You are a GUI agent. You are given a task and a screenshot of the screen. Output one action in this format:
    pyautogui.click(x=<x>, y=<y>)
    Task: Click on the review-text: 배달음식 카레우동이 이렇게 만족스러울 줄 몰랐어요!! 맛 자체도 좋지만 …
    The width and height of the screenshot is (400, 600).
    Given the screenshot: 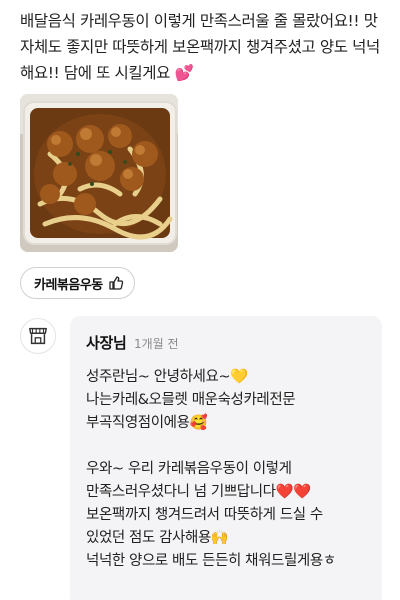 What is the action you would take?
    pyautogui.click(x=200, y=47)
    